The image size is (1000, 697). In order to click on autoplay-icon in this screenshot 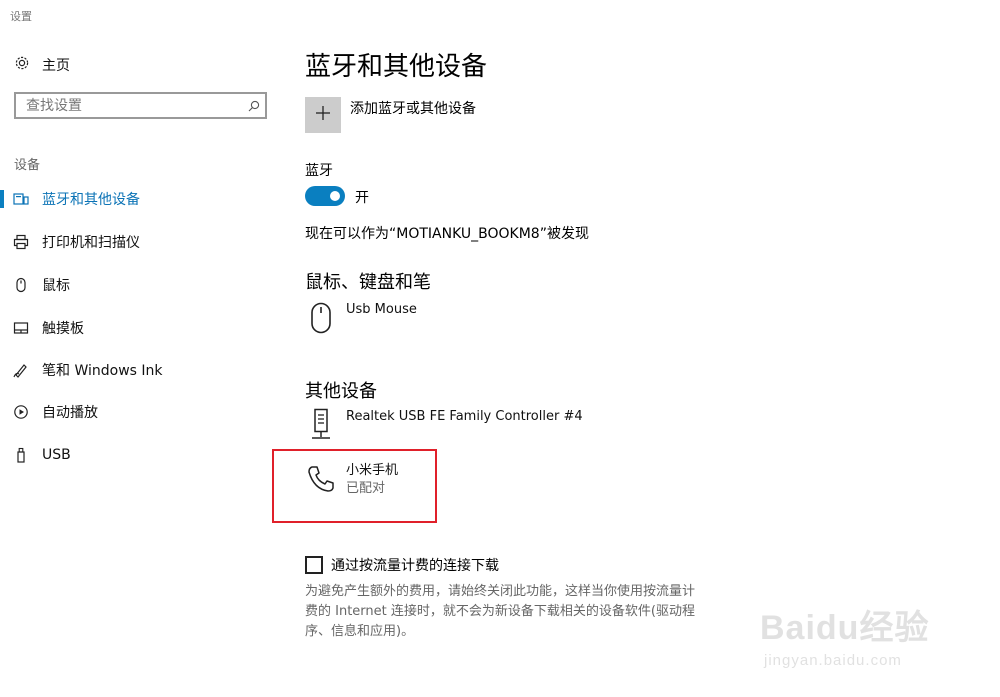, I will do `click(21, 412)`.